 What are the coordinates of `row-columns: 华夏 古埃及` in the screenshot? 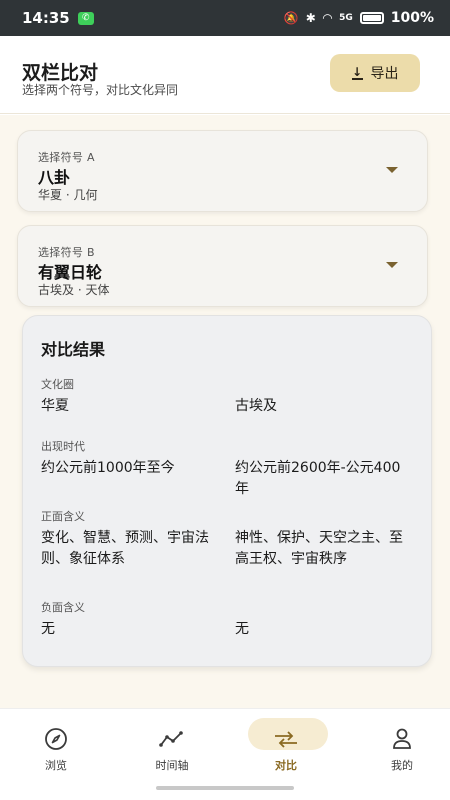 It's located at (231, 406).